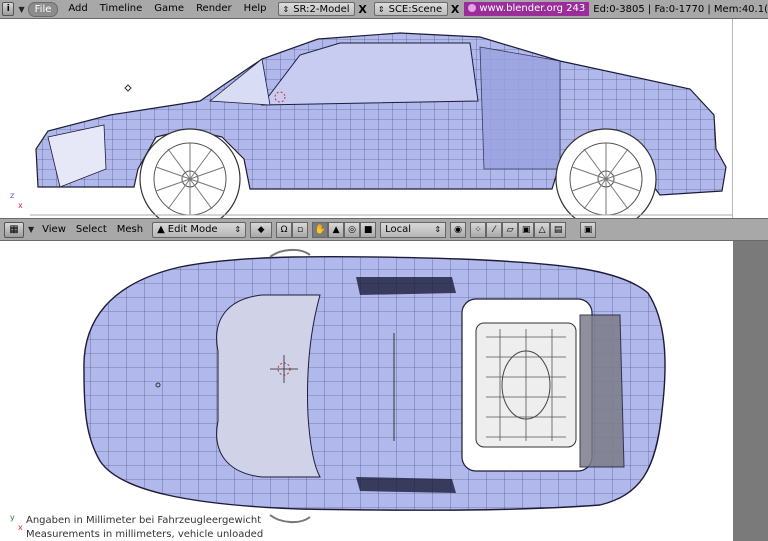  Describe the element at coordinates (413, 229) in the screenshot. I see `orientation-selector: Local ⇕` at that location.